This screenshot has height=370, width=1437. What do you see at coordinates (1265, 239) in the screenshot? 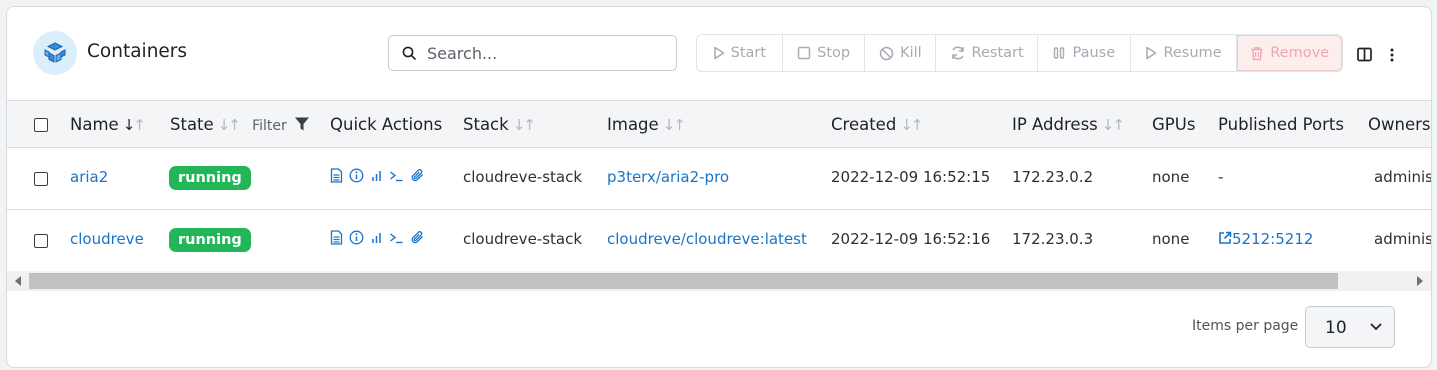
I see `published-port-link: 5212:5212` at bounding box center [1265, 239].